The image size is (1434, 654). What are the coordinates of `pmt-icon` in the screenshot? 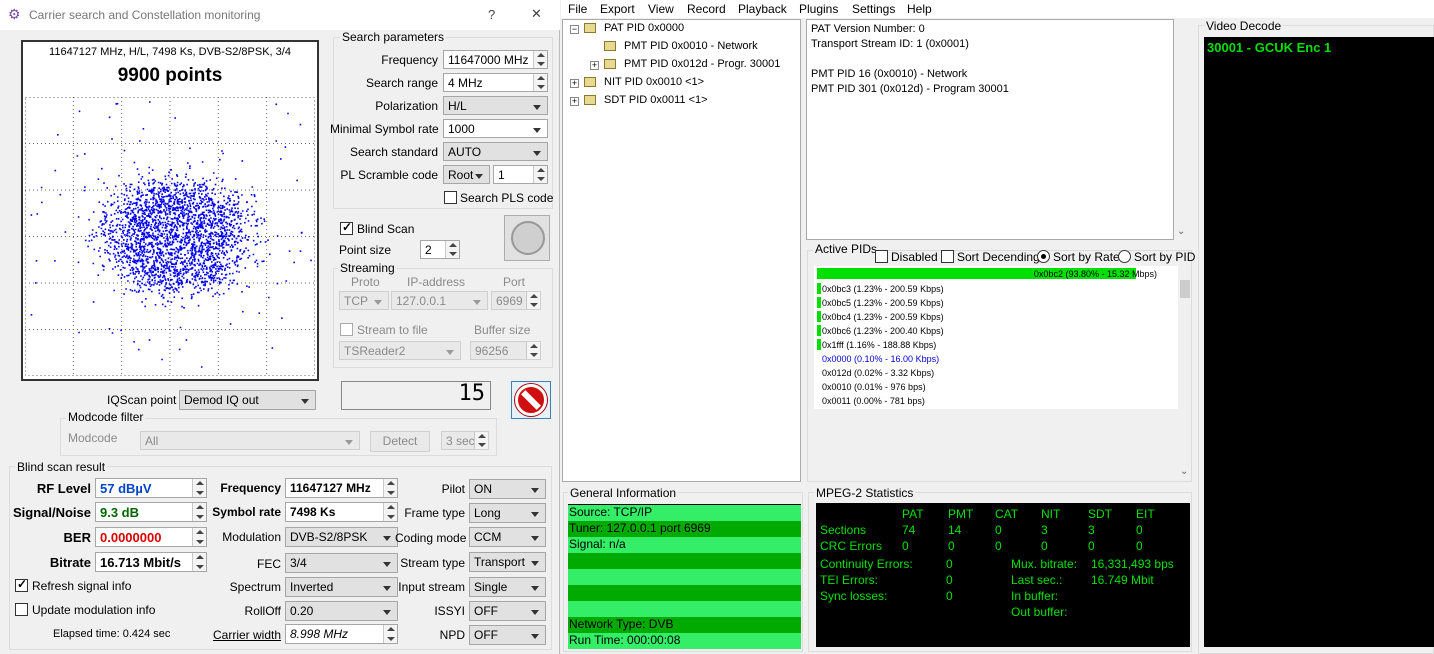 It's located at (610, 64).